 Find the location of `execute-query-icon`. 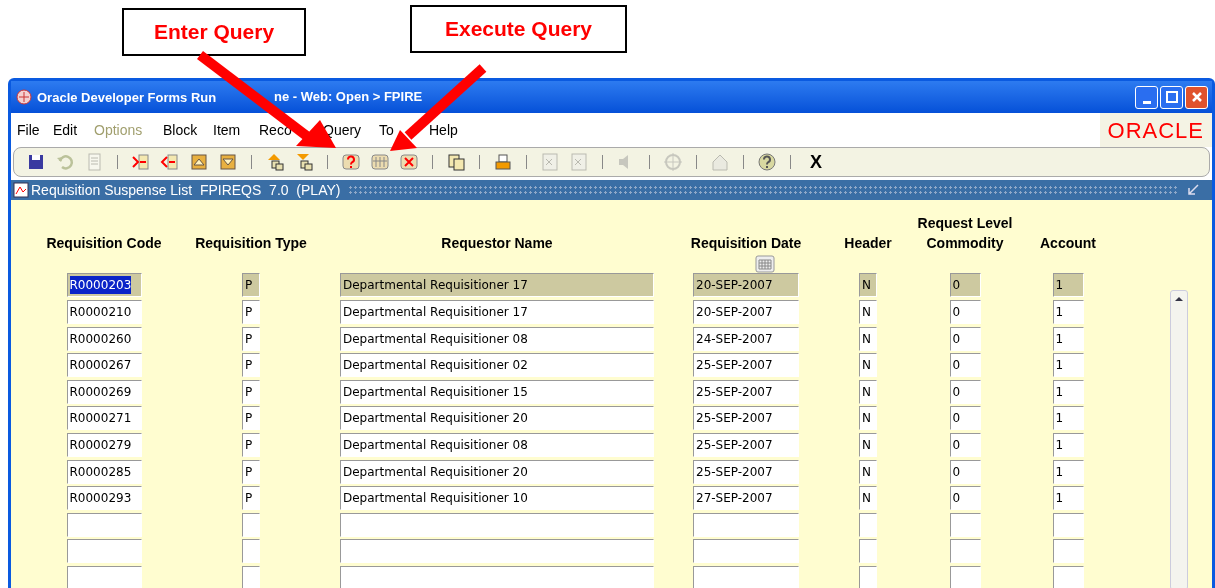

execute-query-icon is located at coordinates (380, 162).